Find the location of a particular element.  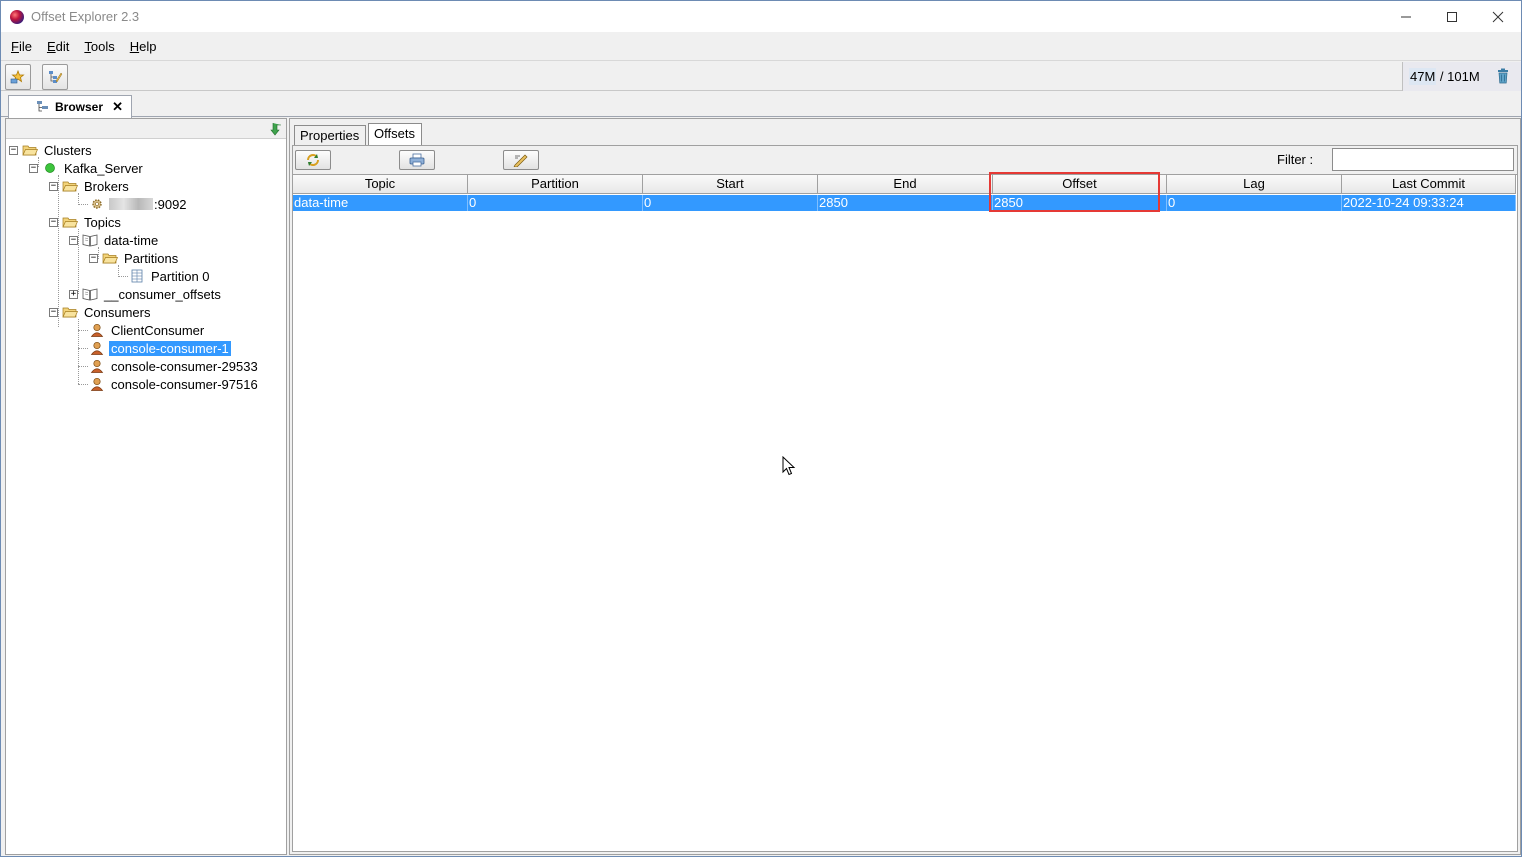

new-connection-icon is located at coordinates (17, 76).